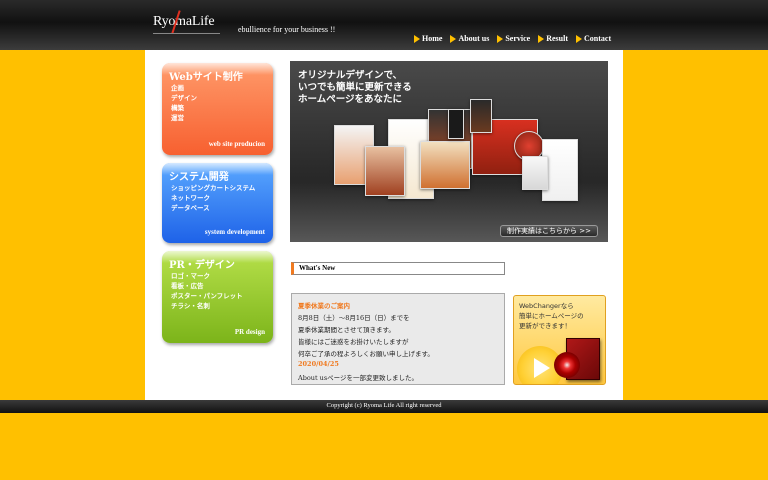 The width and height of the screenshot is (768, 480). I want to click on menu-box-item: デザイン, so click(184, 98).